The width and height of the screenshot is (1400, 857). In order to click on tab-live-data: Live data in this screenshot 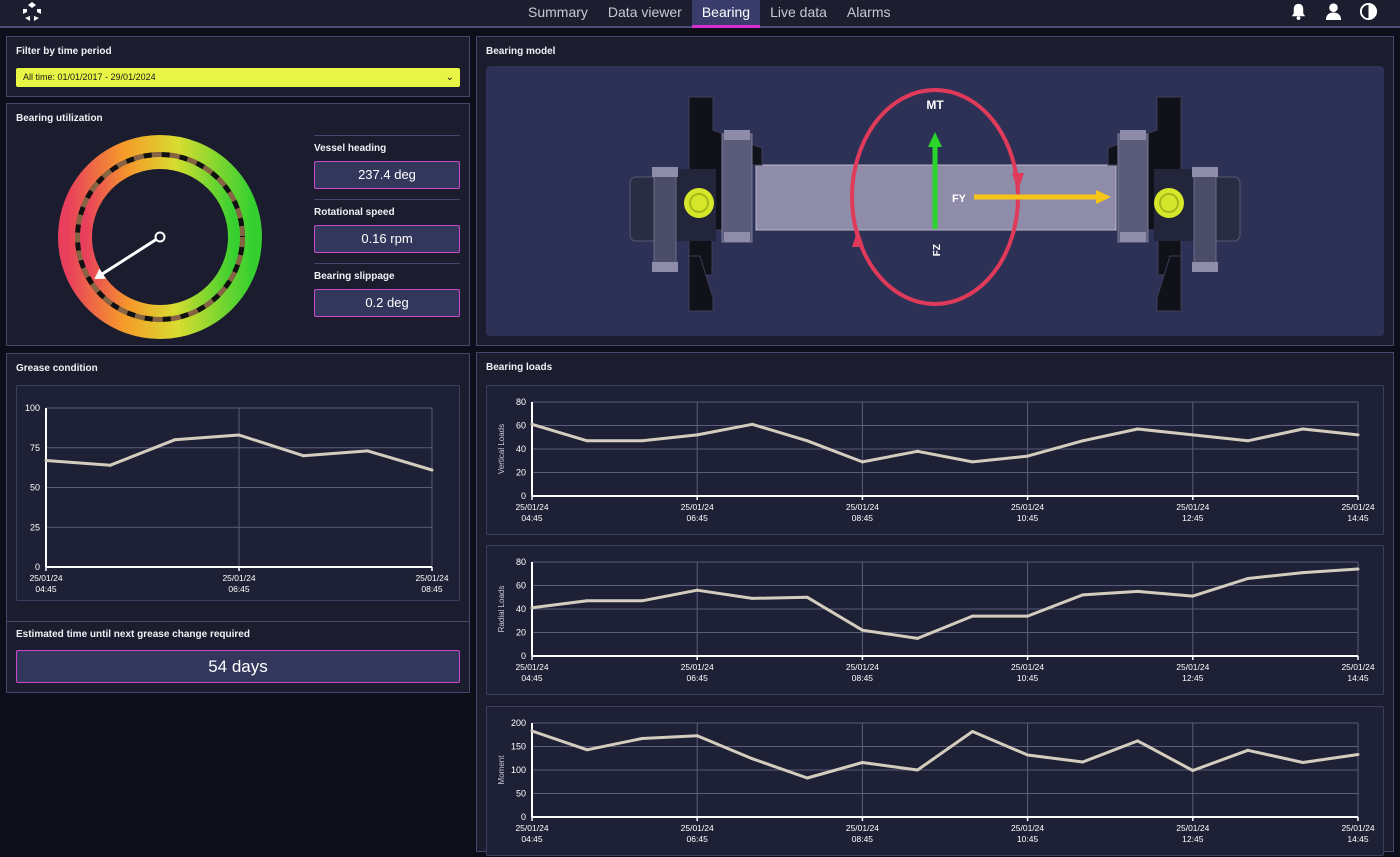, I will do `click(798, 14)`.